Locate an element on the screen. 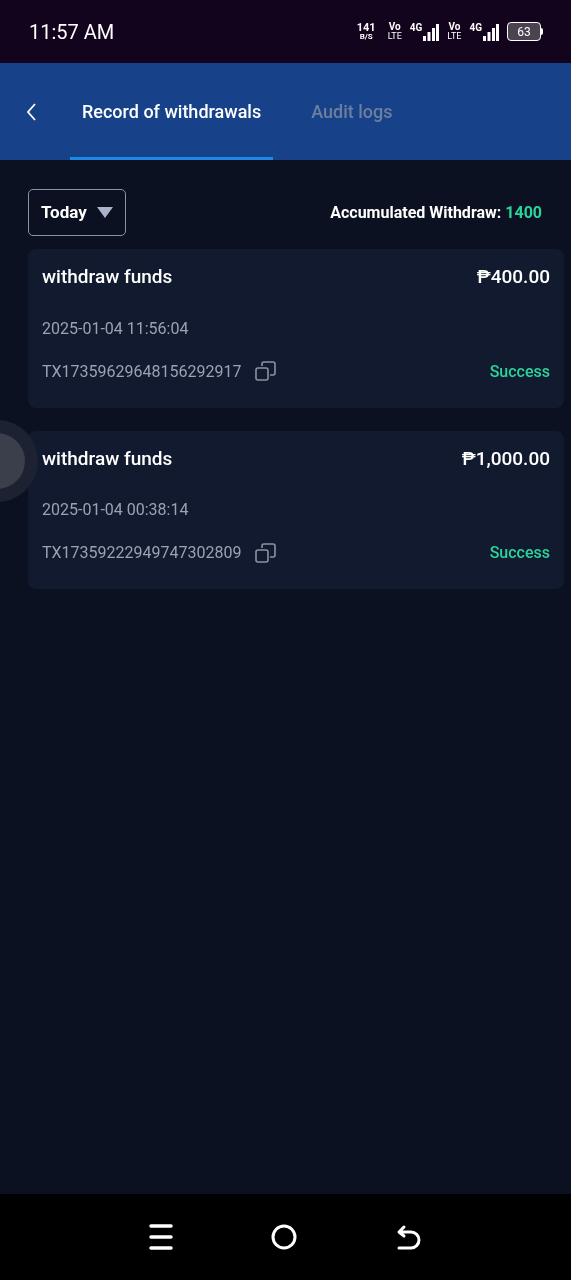 The height and width of the screenshot is (1280, 571). transaction-id: TX17359222949747302809 is located at coordinates (142, 553).